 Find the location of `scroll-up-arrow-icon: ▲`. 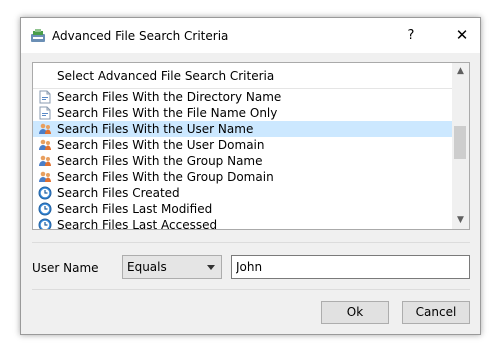

scroll-up-arrow-icon: ▲ is located at coordinates (460, 71).